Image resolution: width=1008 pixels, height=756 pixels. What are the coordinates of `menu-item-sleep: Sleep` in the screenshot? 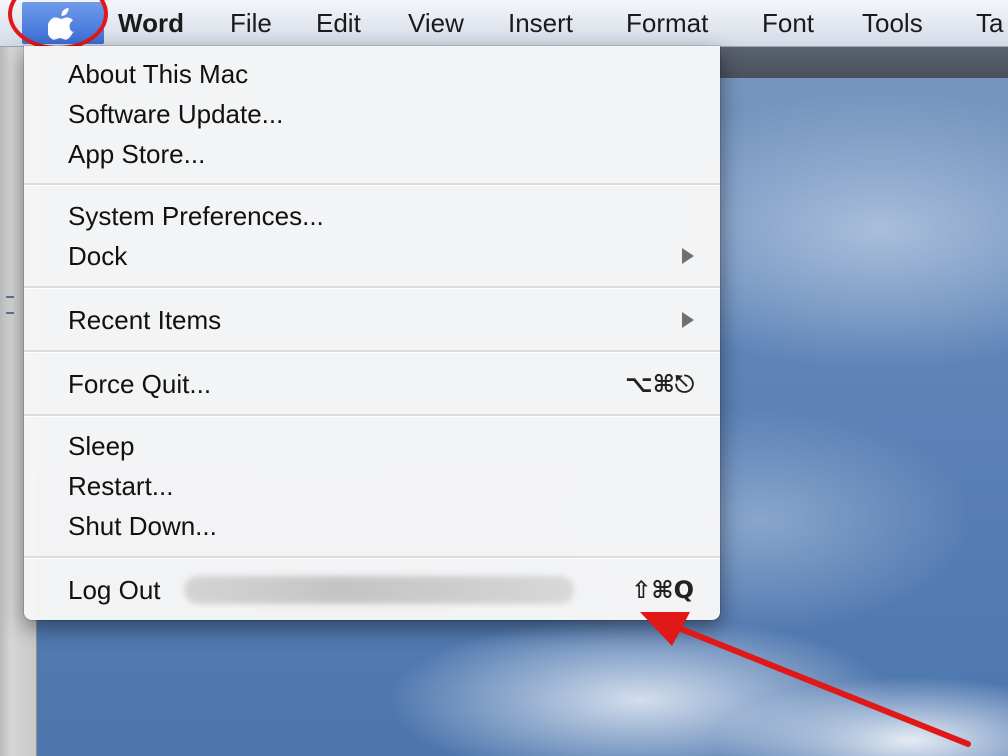 It's located at (101, 446).